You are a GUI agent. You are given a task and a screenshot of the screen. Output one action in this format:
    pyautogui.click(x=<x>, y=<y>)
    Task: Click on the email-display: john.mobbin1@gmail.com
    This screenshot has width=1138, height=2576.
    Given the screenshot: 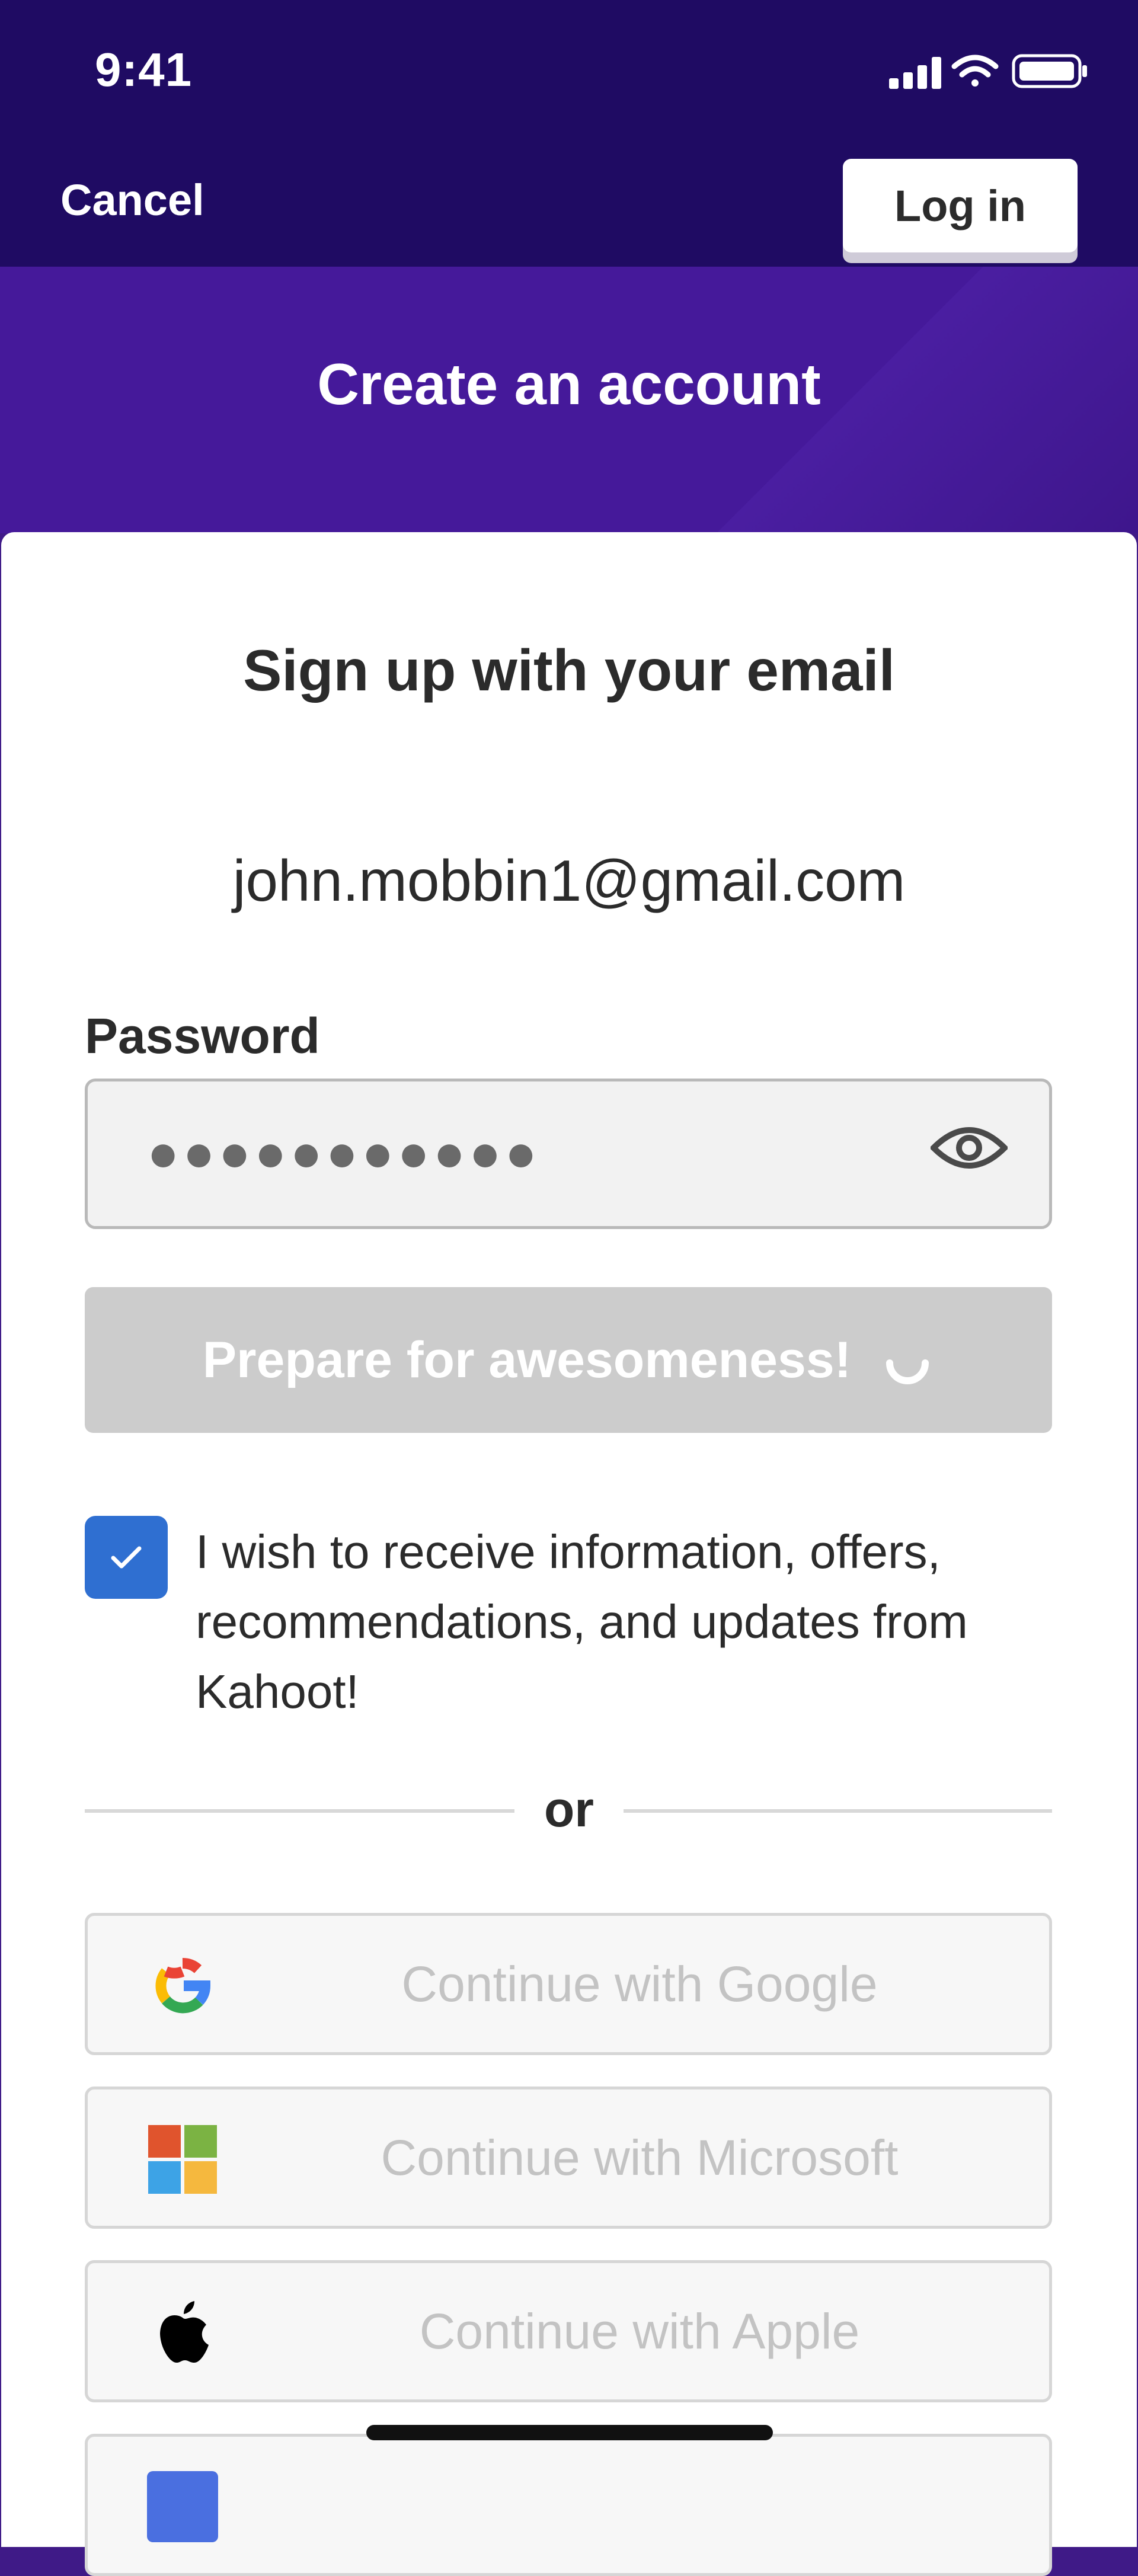 What is the action you would take?
    pyautogui.click(x=569, y=880)
    